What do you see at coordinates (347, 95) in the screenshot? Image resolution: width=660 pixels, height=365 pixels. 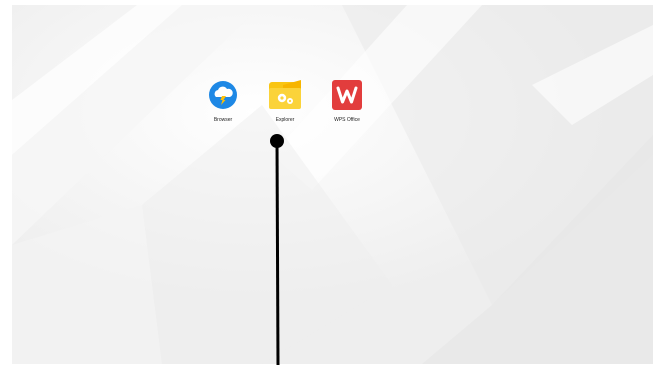 I see `wps-office-icon` at bounding box center [347, 95].